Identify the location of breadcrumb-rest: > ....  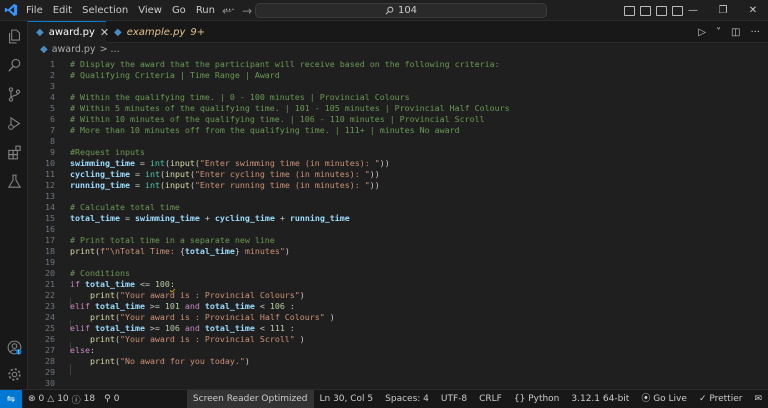
(110, 49).